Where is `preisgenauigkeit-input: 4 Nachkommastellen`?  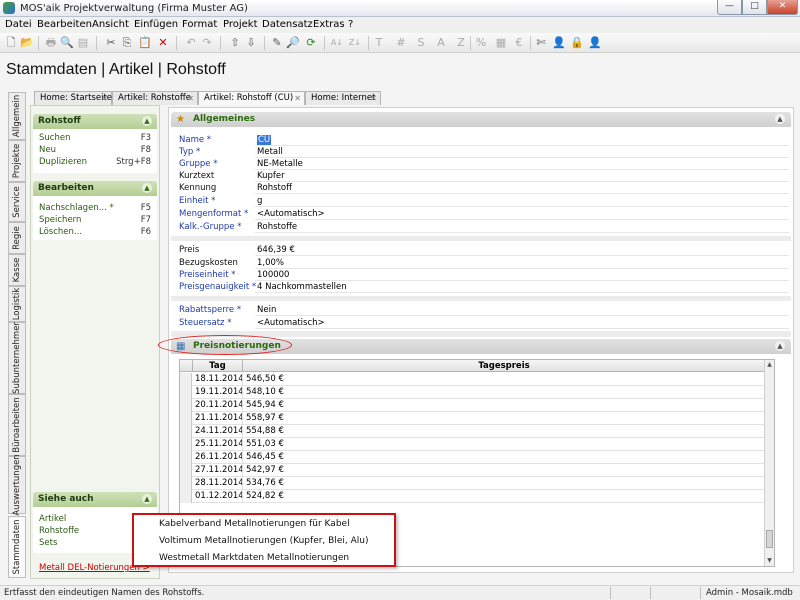 preisgenauigkeit-input: 4 Nachkommastellen is located at coordinates (522, 287).